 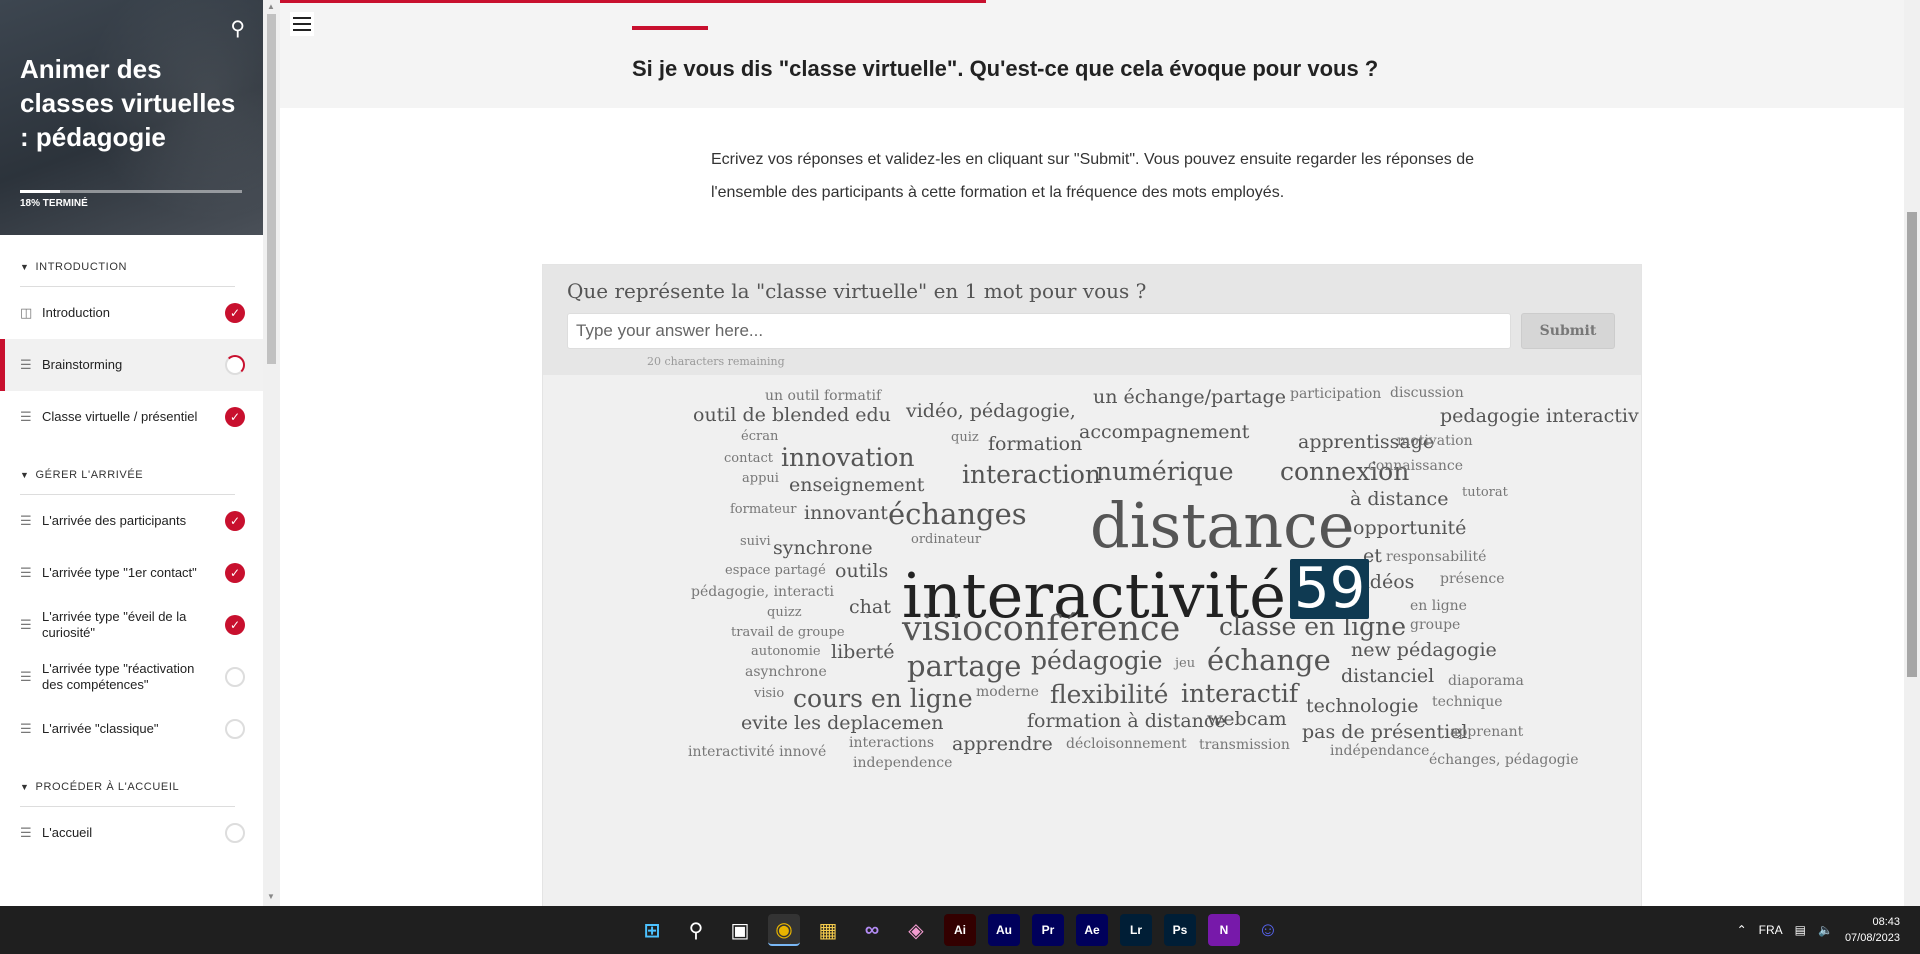 What do you see at coordinates (1435, 625) in the screenshot?
I see `word-cloud-item: groupe` at bounding box center [1435, 625].